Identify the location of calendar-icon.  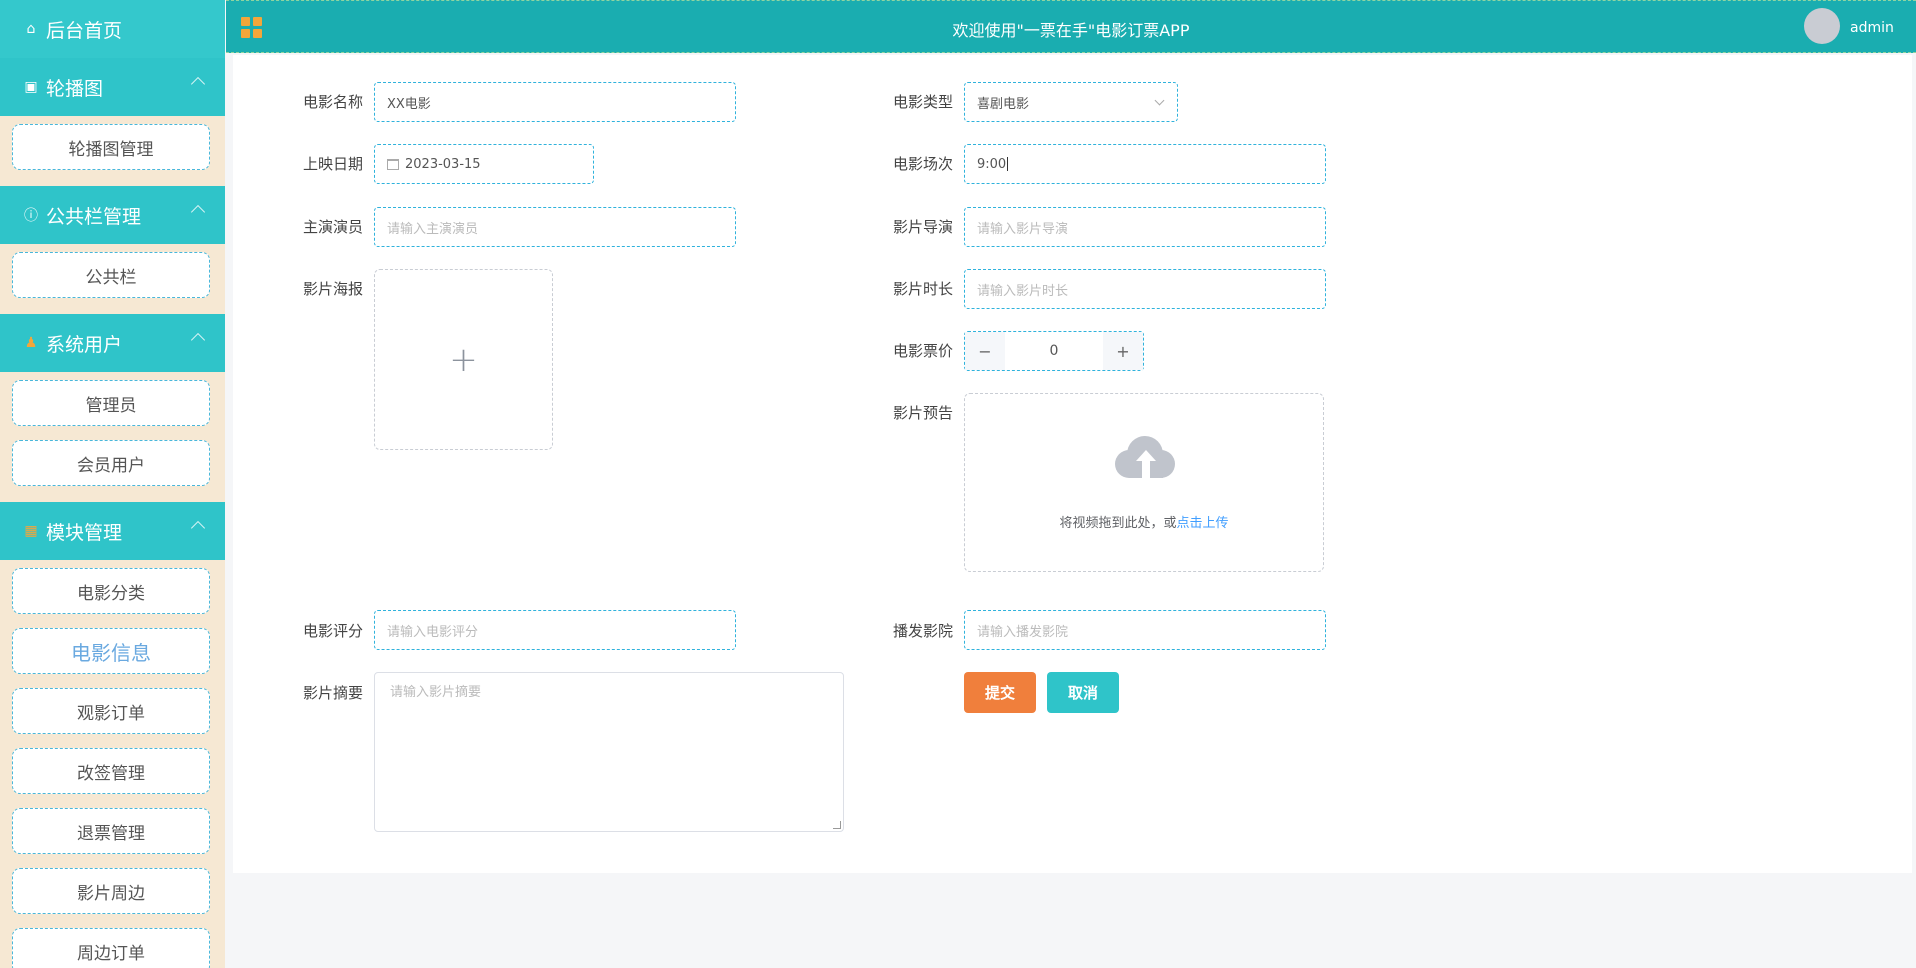
(393, 164).